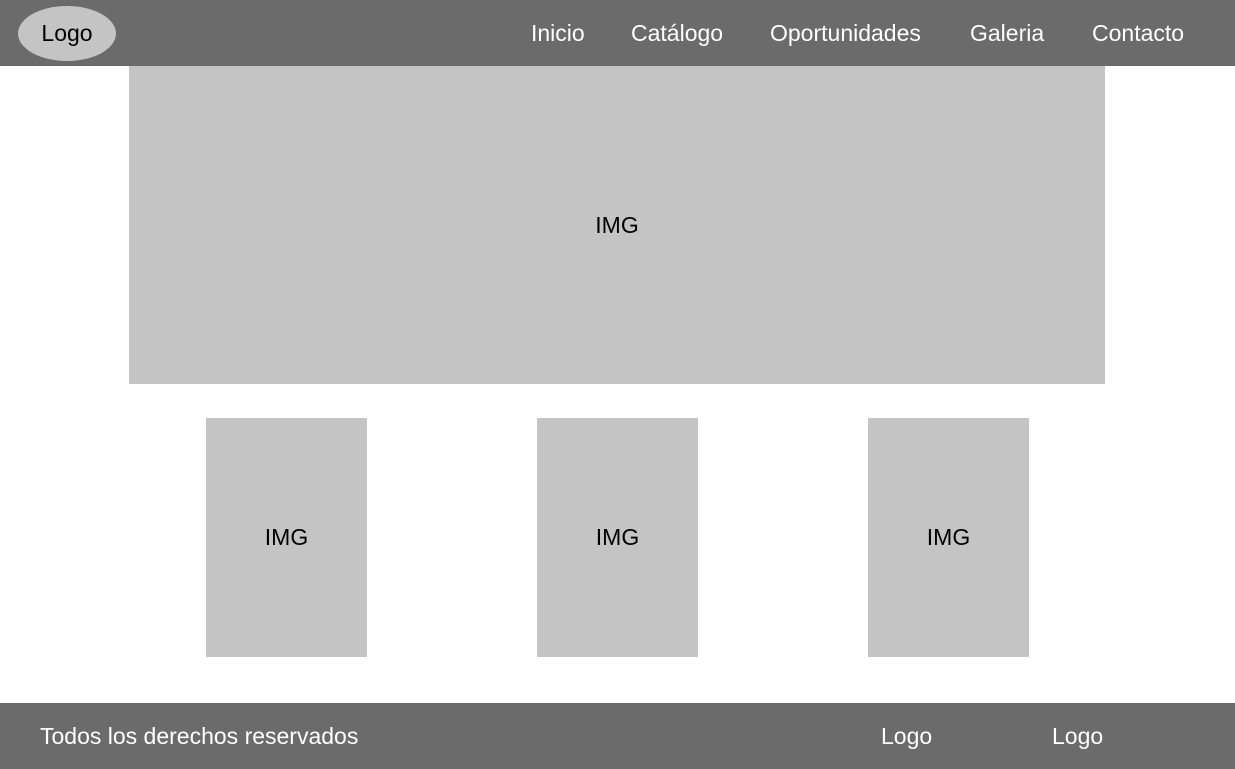  I want to click on gallery-image-placeholder-2: IMG, so click(617, 537).